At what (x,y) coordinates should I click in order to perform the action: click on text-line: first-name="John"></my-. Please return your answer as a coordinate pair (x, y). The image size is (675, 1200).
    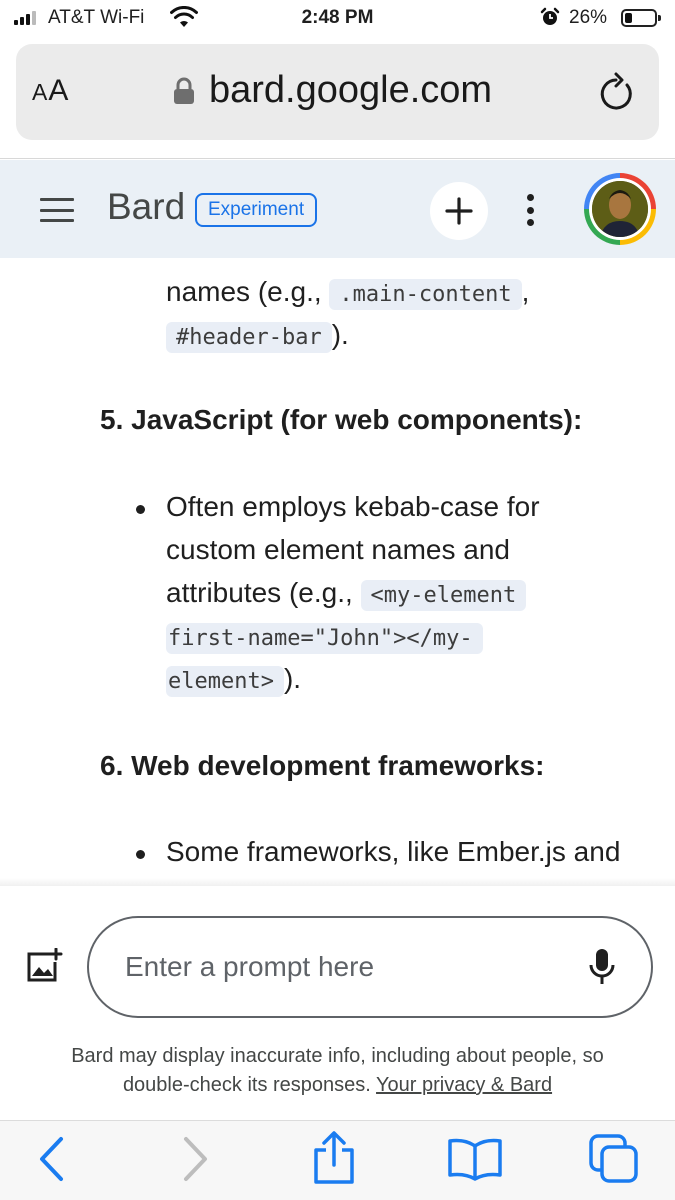
    Looking at the image, I should click on (324, 637).